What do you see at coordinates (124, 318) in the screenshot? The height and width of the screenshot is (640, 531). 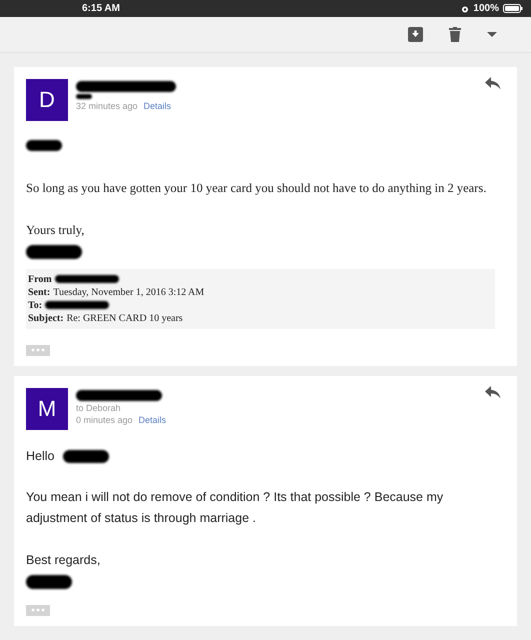 I see `header-value: Re: GREEN CARD 10 years` at bounding box center [124, 318].